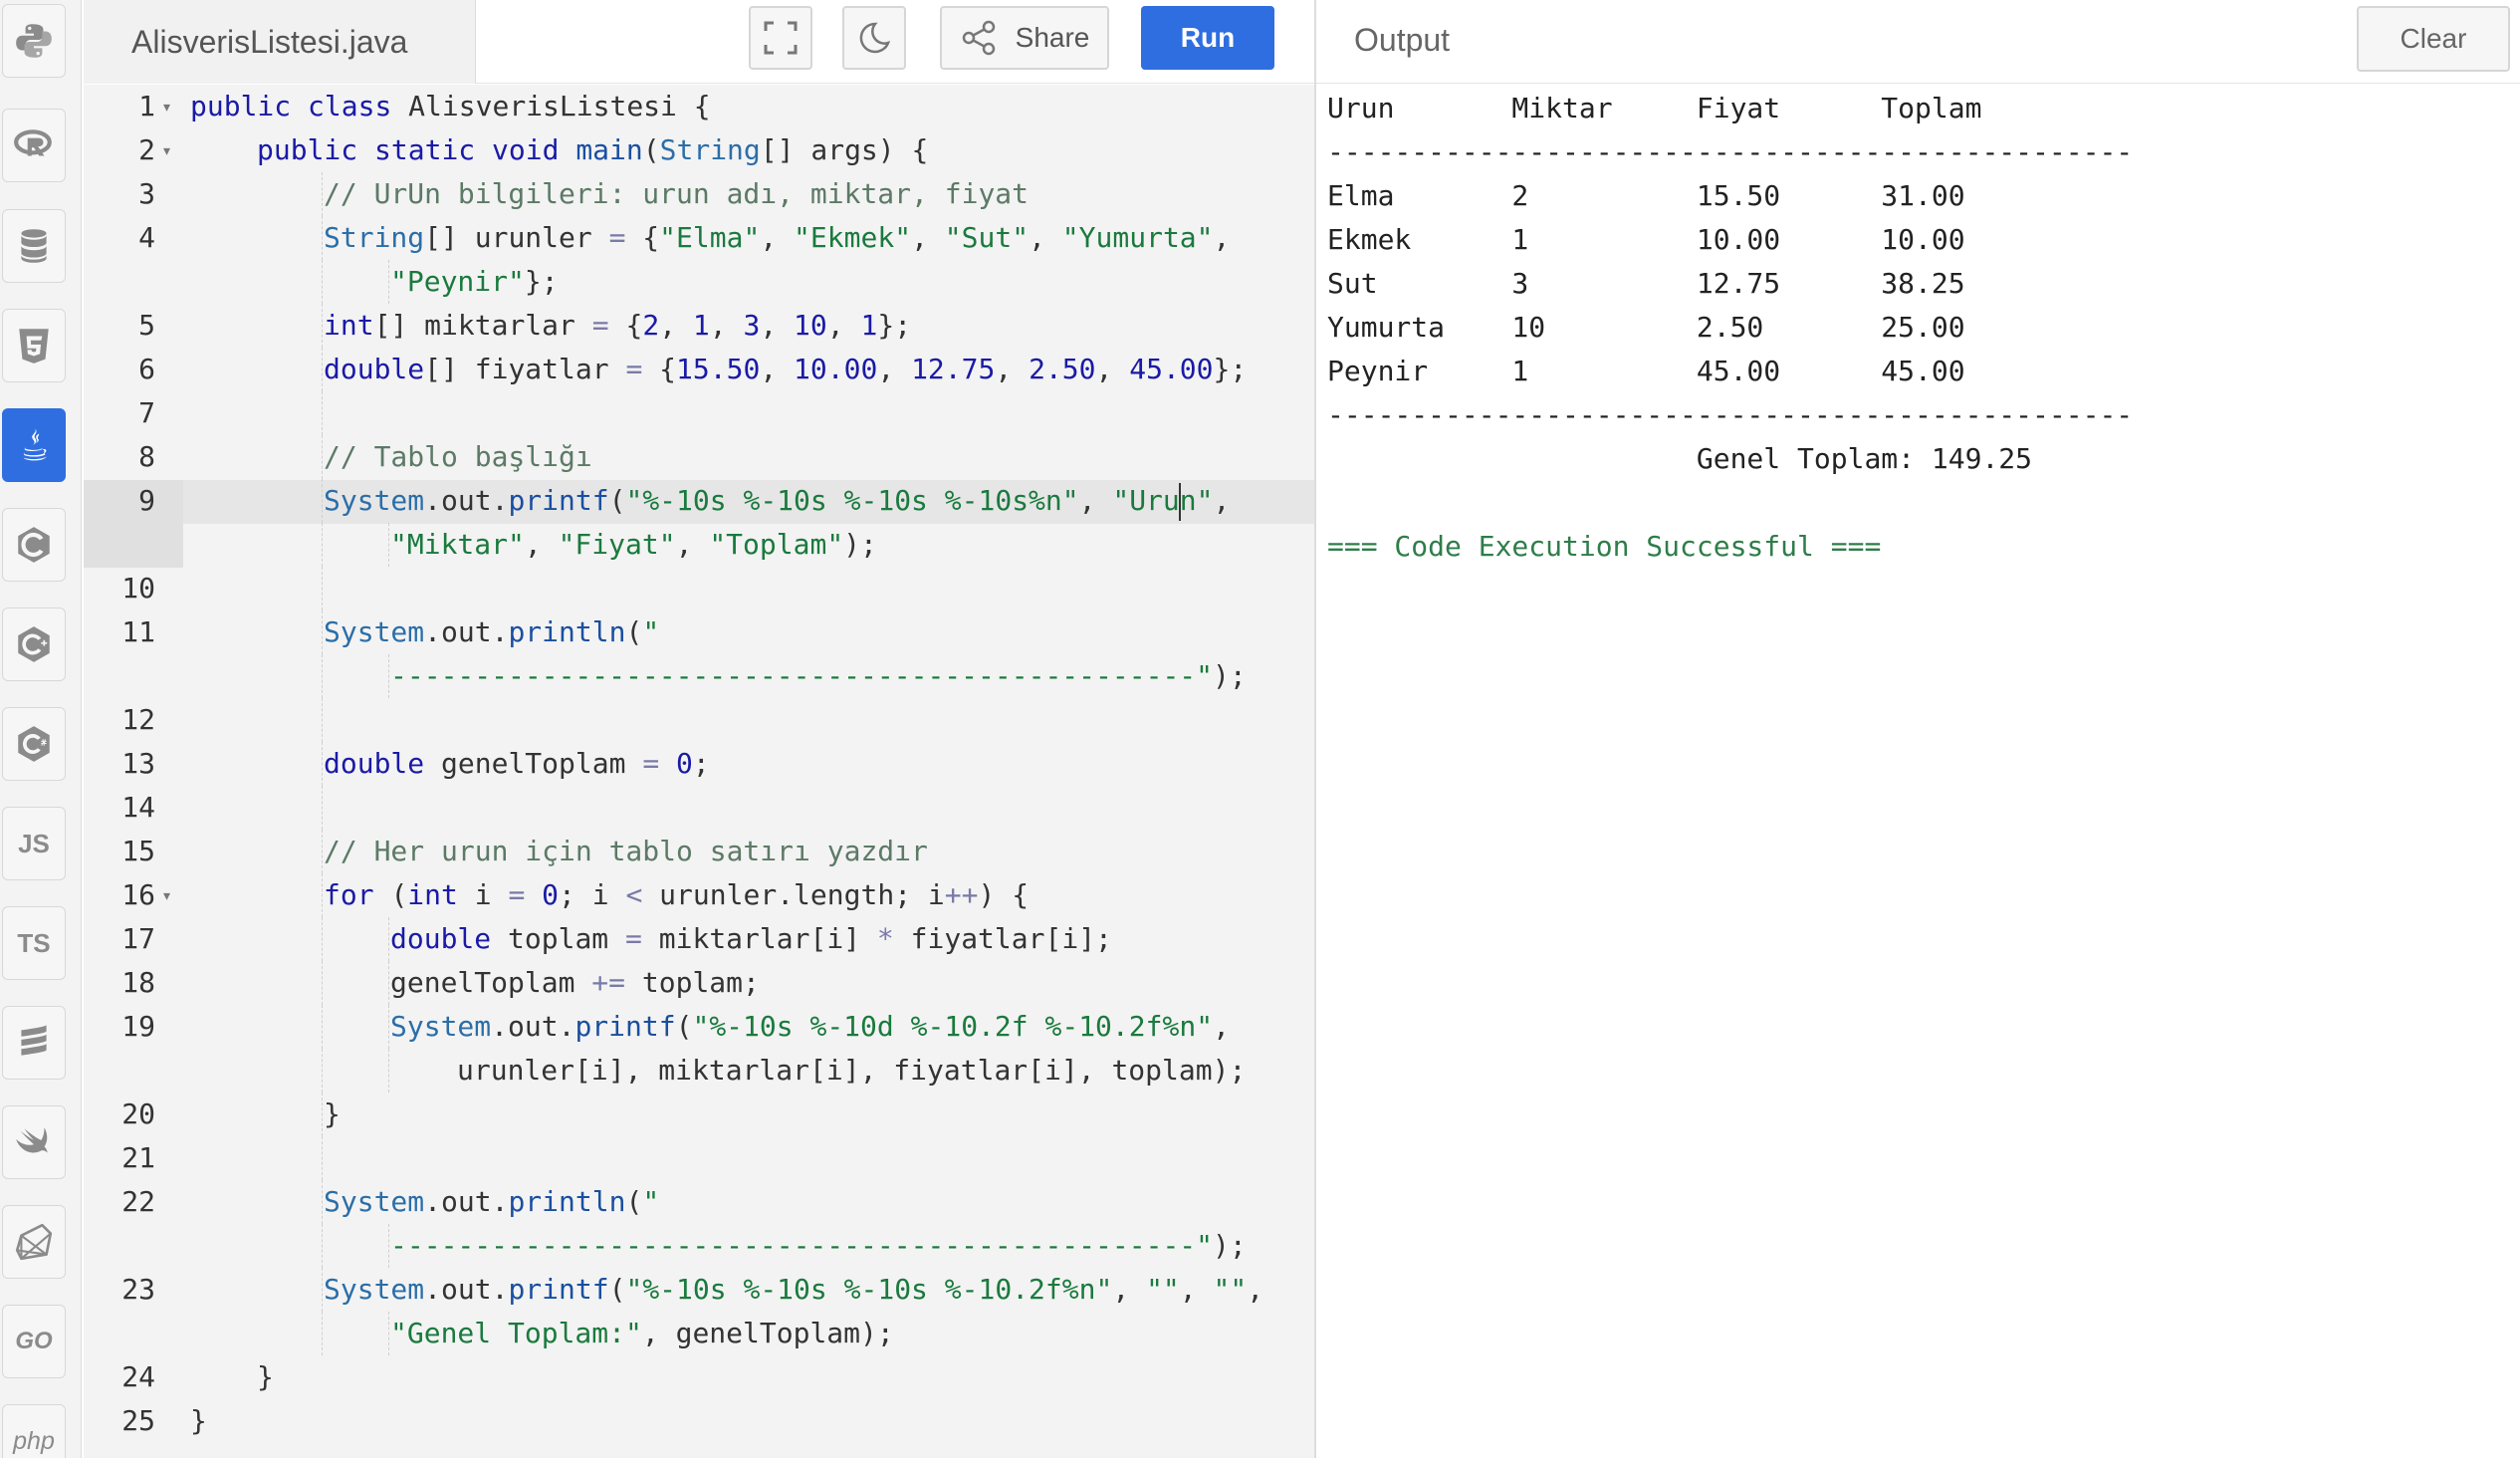 The image size is (2520, 1458). What do you see at coordinates (474, 282) in the screenshot?
I see `code-line: "Peynir"};` at bounding box center [474, 282].